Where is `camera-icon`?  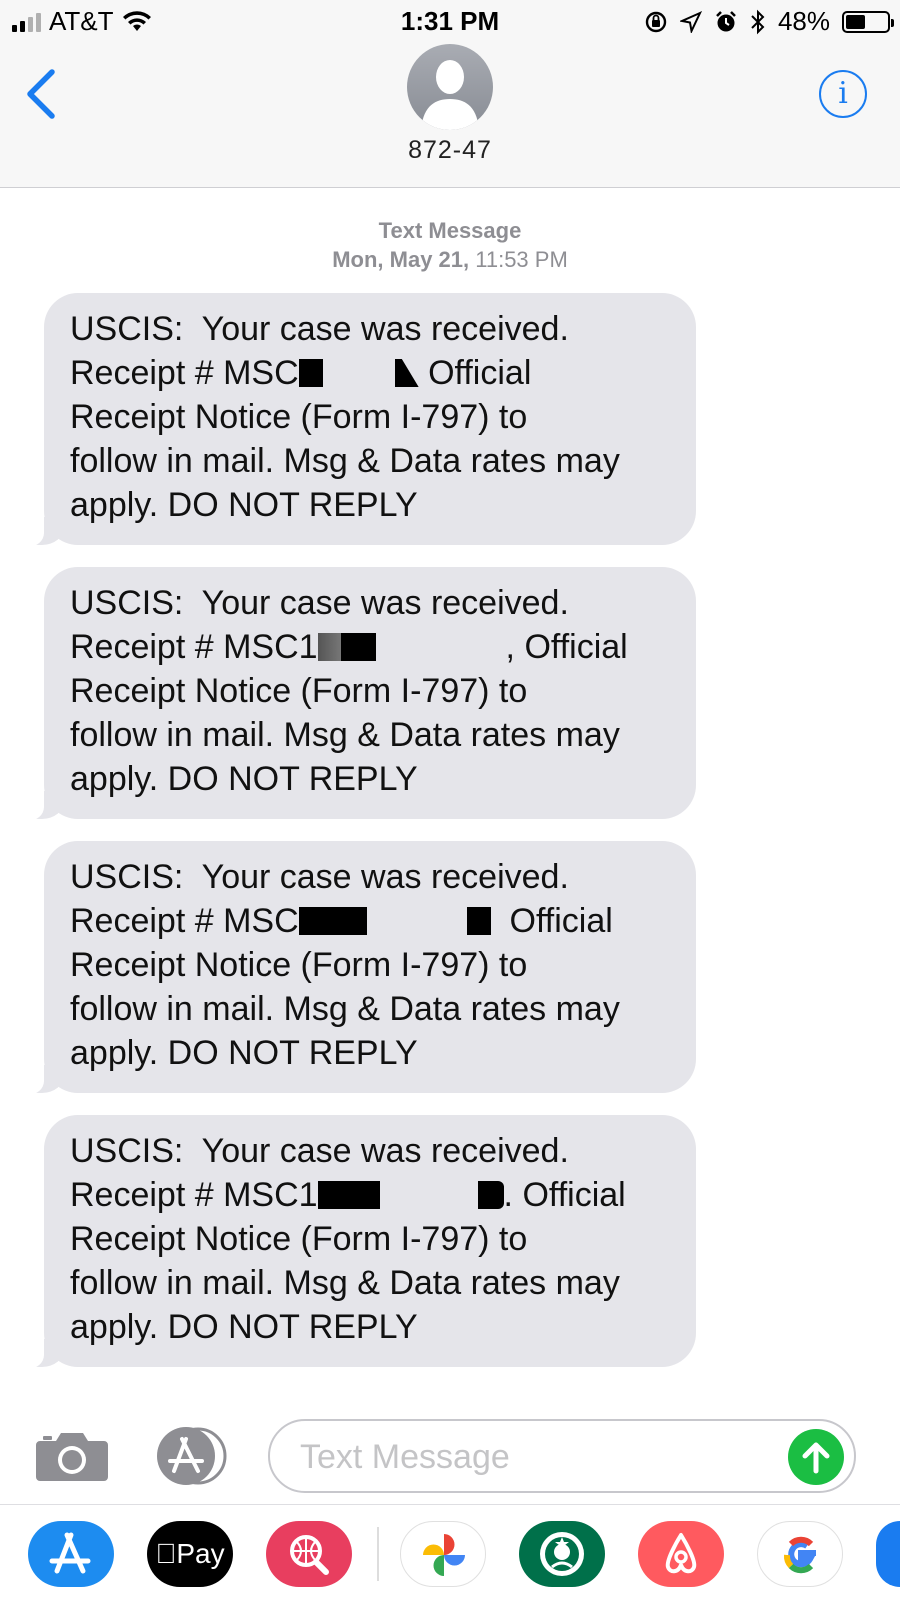 camera-icon is located at coordinates (72, 1455).